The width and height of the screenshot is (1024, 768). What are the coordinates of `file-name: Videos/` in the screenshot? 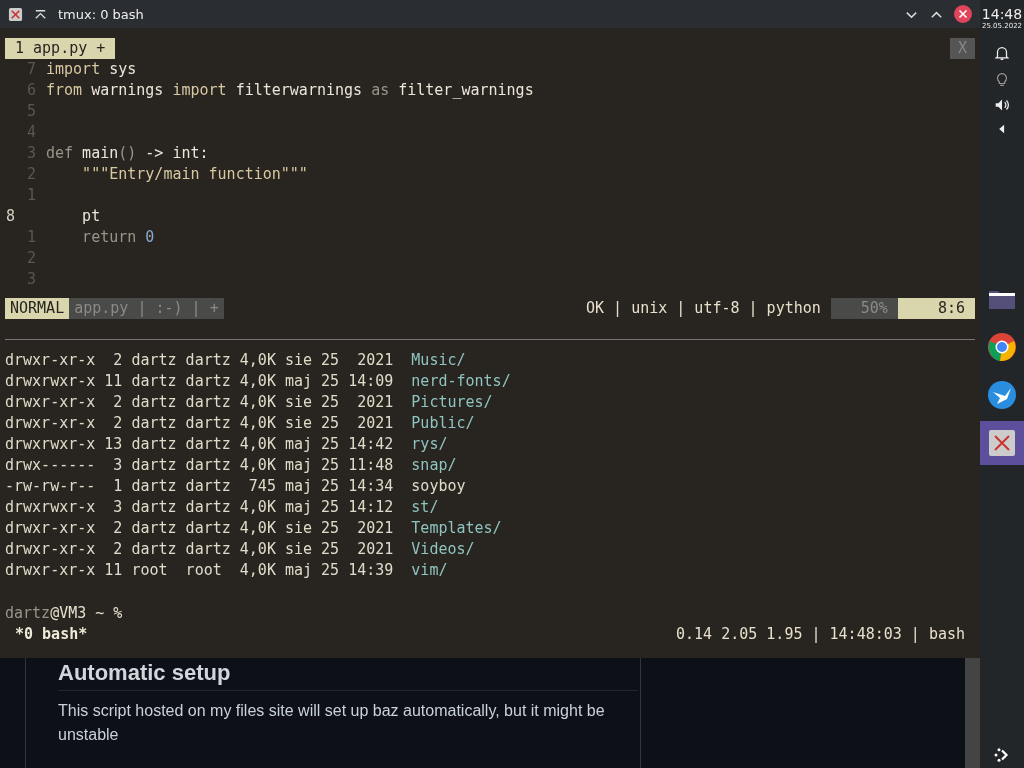 It's located at (443, 549).